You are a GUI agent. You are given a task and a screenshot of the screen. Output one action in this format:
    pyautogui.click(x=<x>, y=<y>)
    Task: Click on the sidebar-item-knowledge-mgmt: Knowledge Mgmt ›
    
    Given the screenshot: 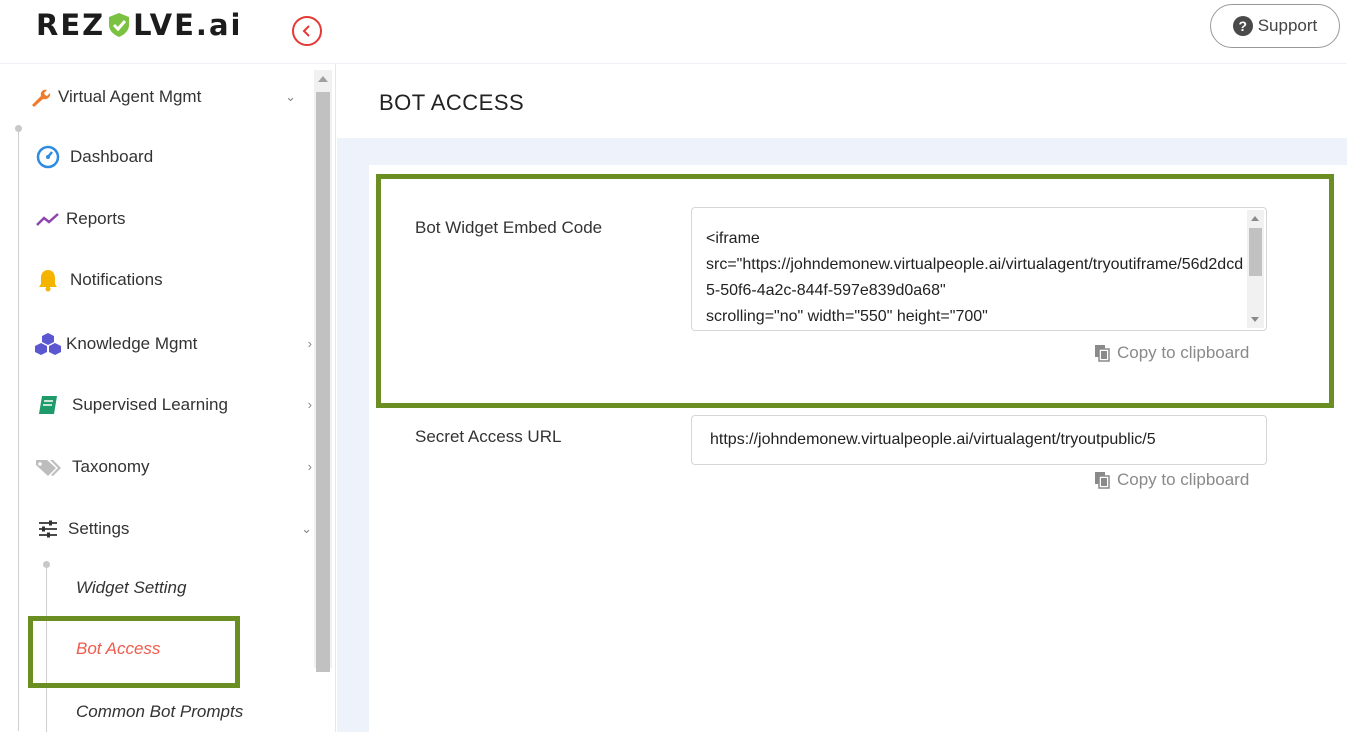 What is the action you would take?
    pyautogui.click(x=190, y=344)
    